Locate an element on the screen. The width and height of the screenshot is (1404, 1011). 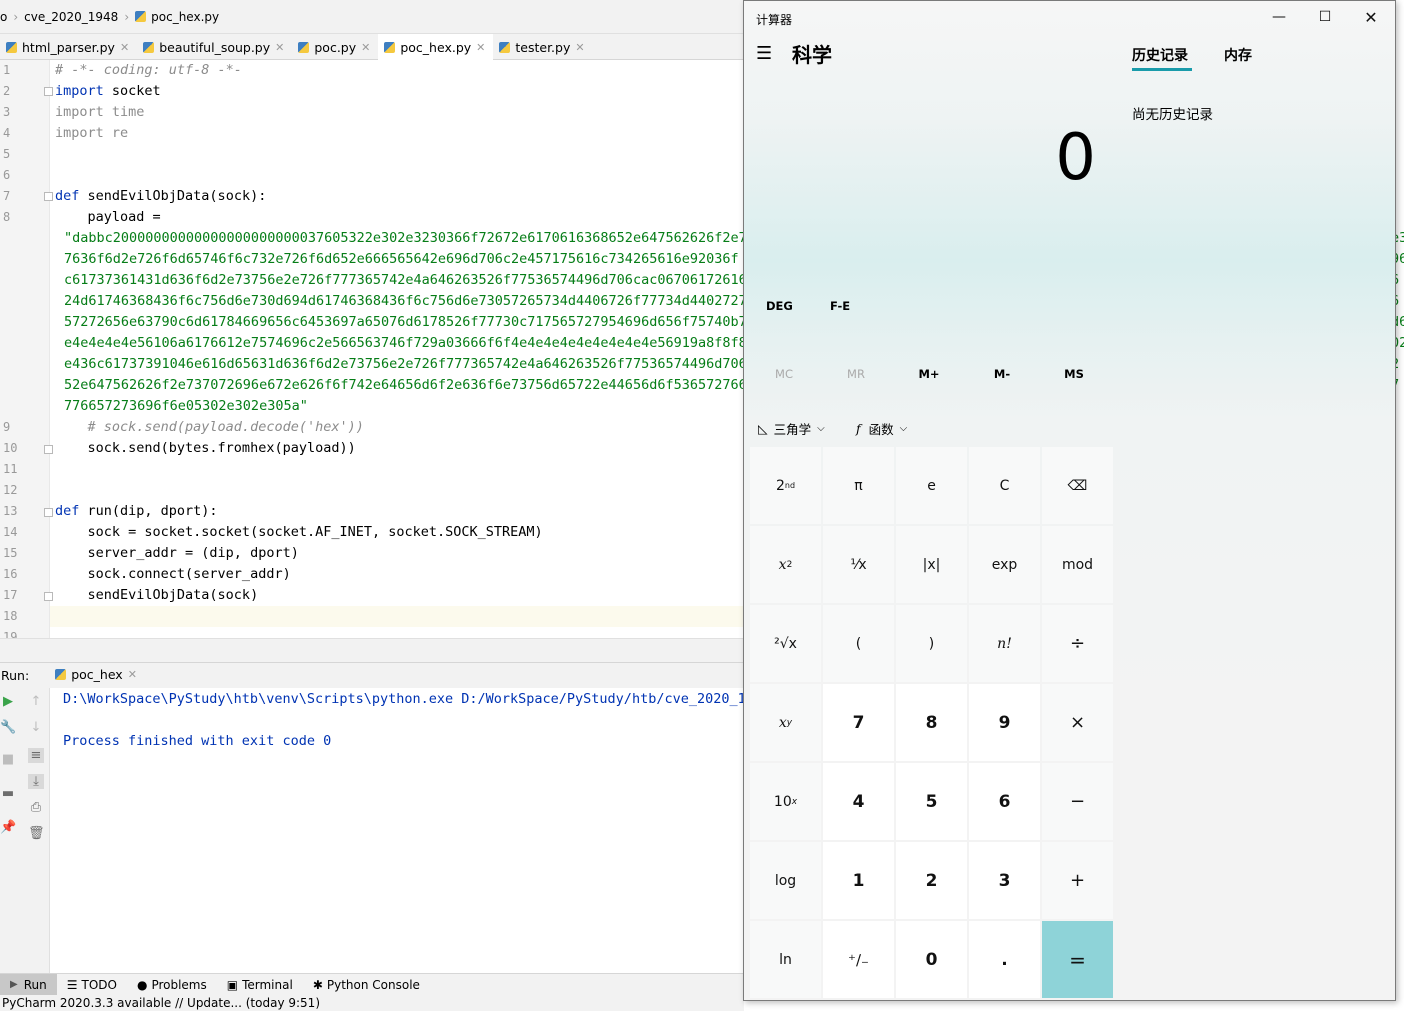
power-button: xy is located at coordinates (785, 722).